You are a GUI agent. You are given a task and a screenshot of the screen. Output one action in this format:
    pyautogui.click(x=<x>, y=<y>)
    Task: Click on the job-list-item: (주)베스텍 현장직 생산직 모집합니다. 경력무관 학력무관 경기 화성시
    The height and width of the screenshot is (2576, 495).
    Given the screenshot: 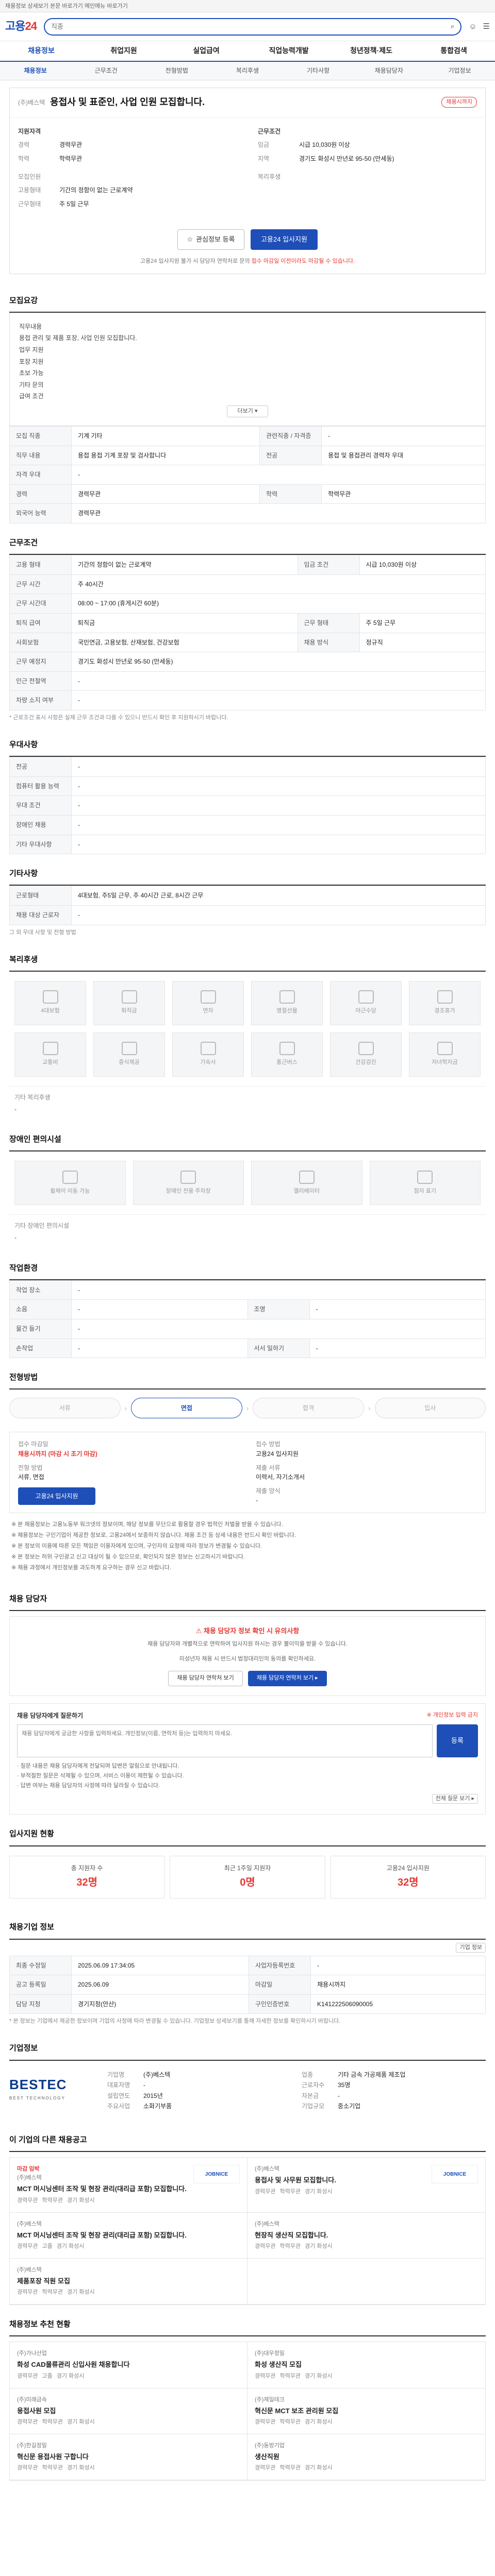 What is the action you would take?
    pyautogui.click(x=366, y=2236)
    